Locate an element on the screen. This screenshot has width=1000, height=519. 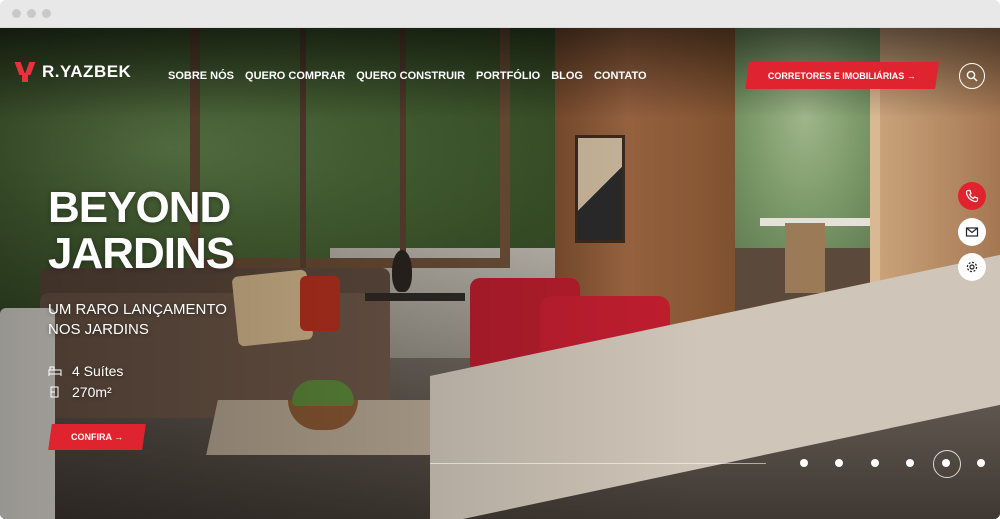
nav-item-quero-construir: QUERO CONSTRUIR is located at coordinates (410, 76).